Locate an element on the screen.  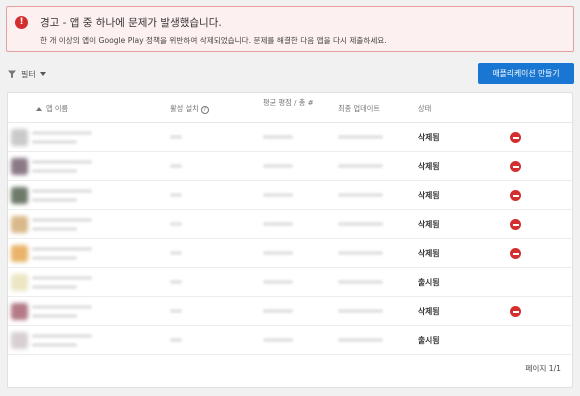
column-app-name: 앱 이름 is located at coordinates (52, 109).